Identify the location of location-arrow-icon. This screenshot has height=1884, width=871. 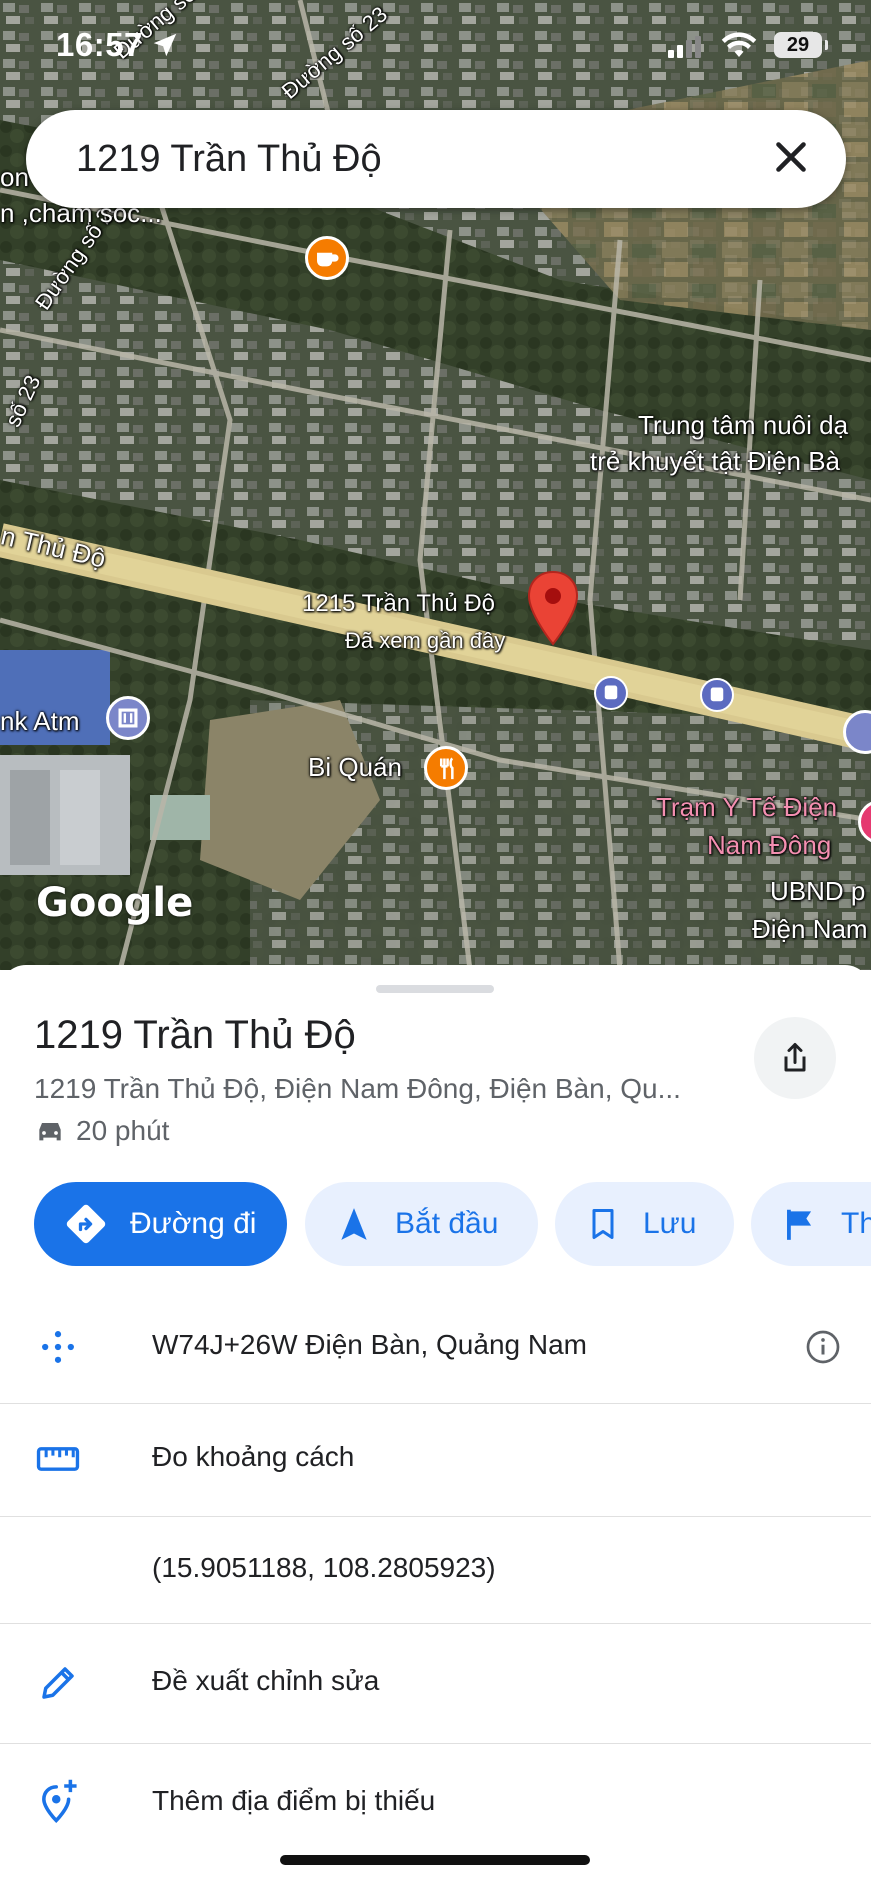
(165, 45).